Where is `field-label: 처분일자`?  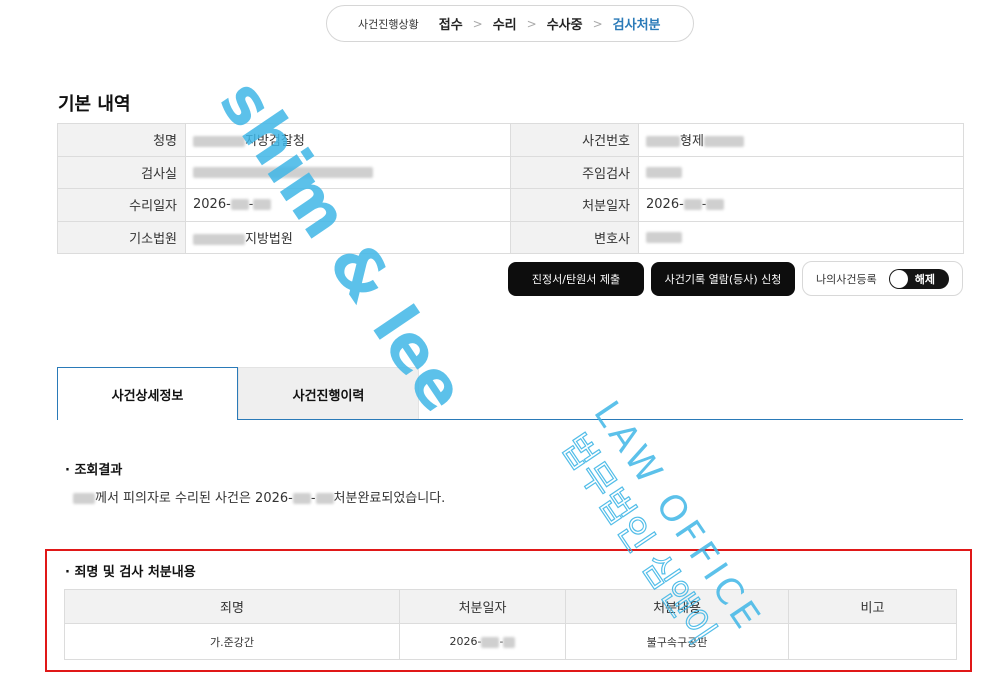
field-label: 처분일자 is located at coordinates (574, 205).